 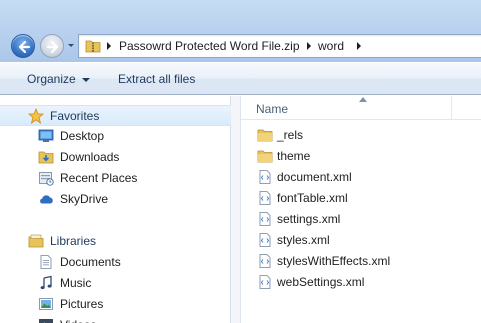 I want to click on nav-item-label: Videos, so click(x=78, y=319).